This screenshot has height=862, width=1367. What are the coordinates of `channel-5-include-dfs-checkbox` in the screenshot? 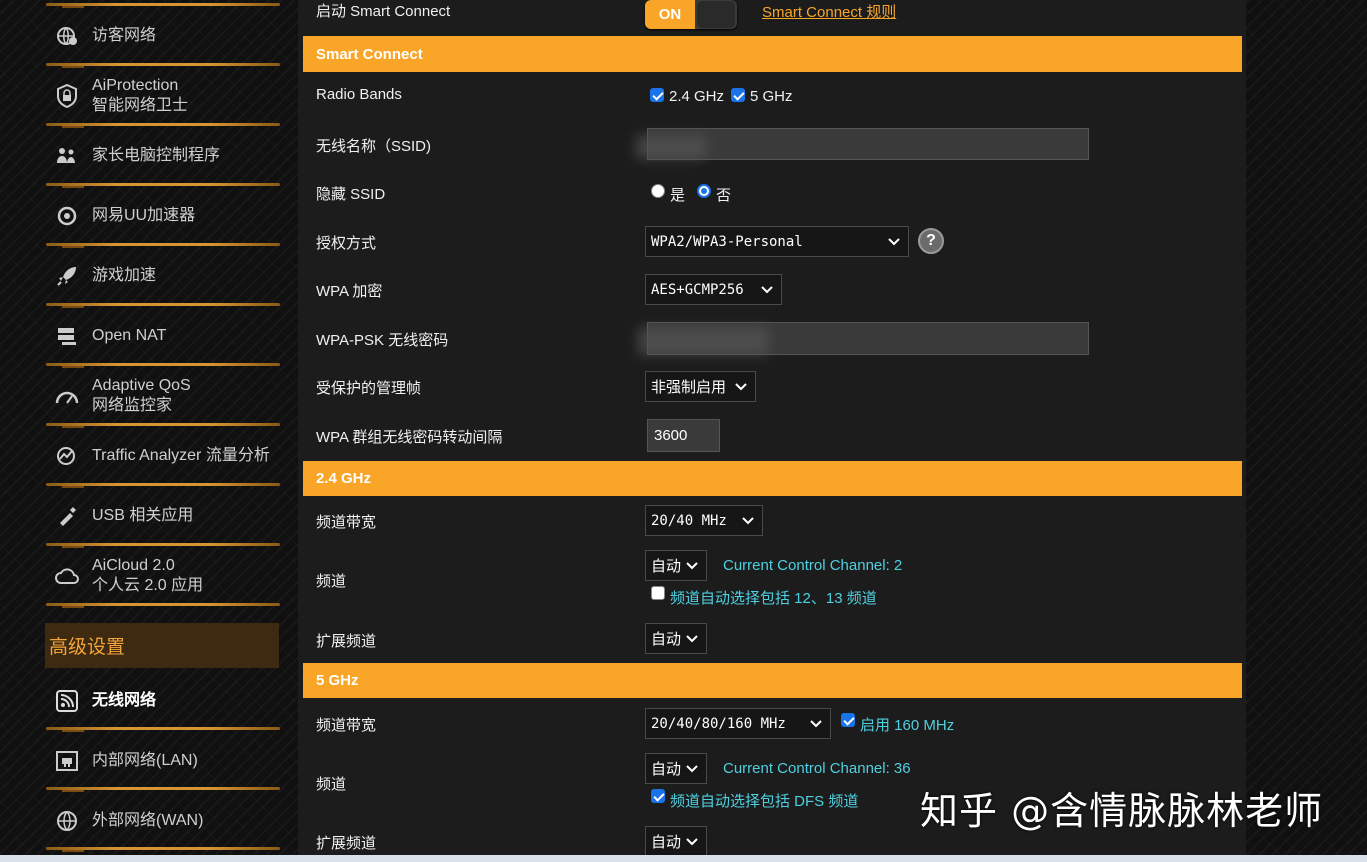 It's located at (658, 796).